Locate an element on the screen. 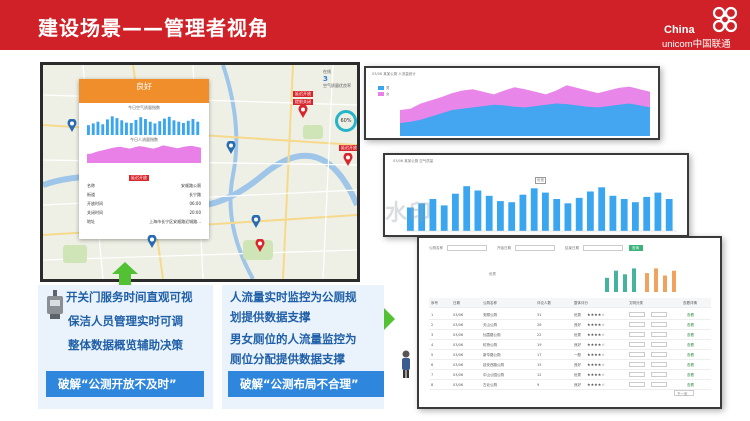  header-bar: 建设场景——管理者视角 China unicom中国联通 is located at coordinates (375, 25).